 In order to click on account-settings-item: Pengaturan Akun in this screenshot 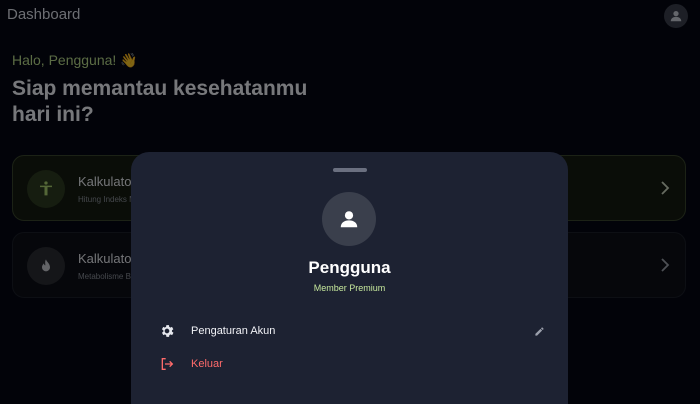, I will do `click(349, 331)`.